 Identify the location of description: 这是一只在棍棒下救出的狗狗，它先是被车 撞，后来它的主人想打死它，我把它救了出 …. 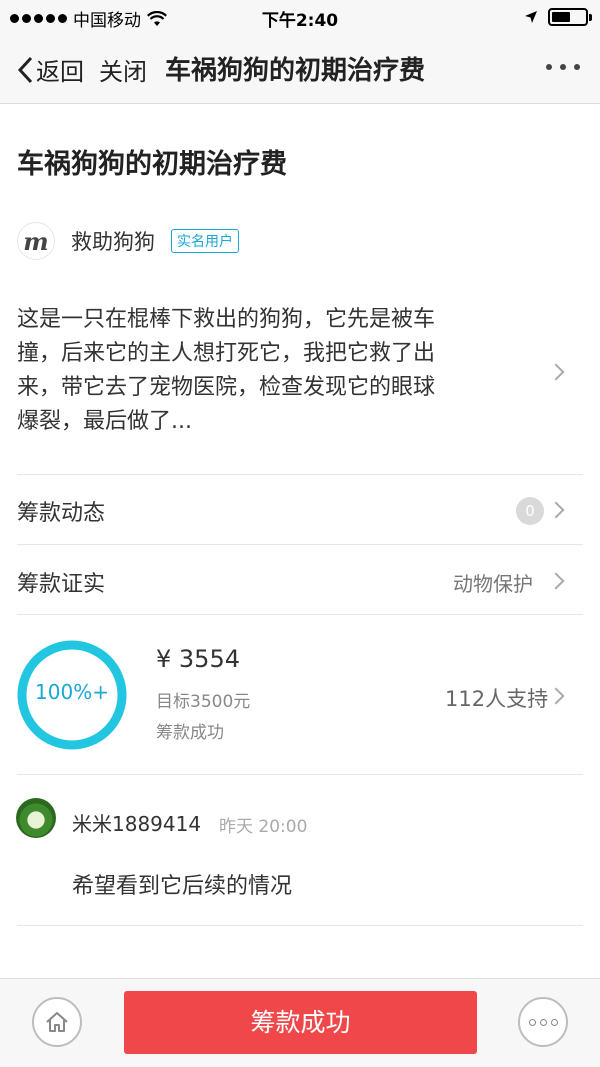
(267, 371).